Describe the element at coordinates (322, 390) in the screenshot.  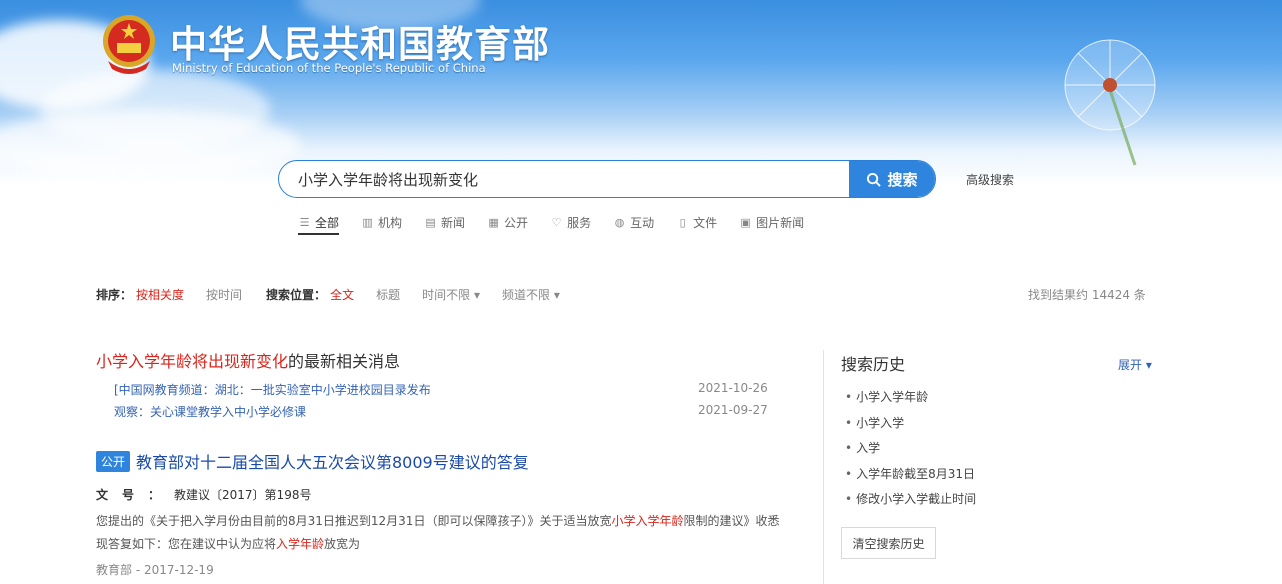
I see `news-item-text: 湖北：一批实验室中小学进校园目录发布` at that location.